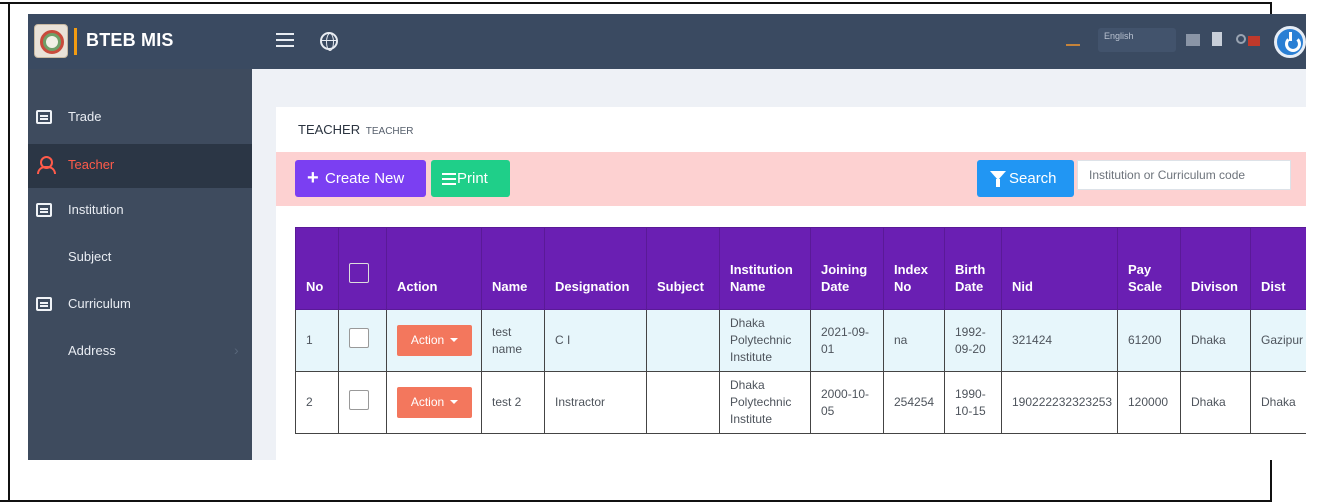  I want to click on sidebar-item-label: Trade, so click(85, 116).